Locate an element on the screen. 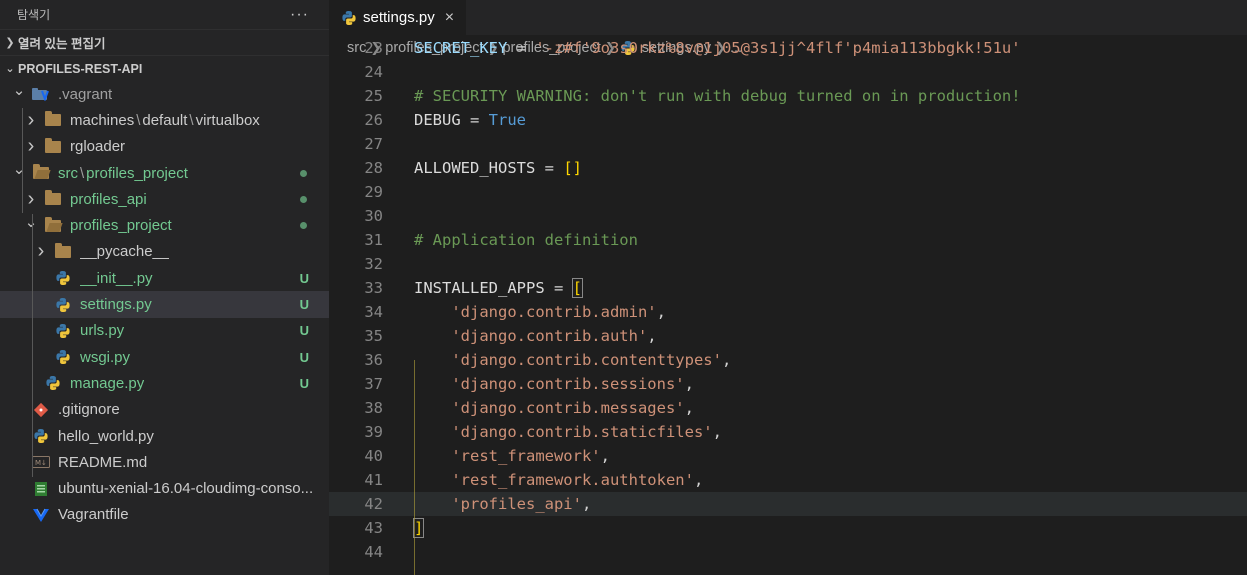  code-line: 27 is located at coordinates (788, 144).